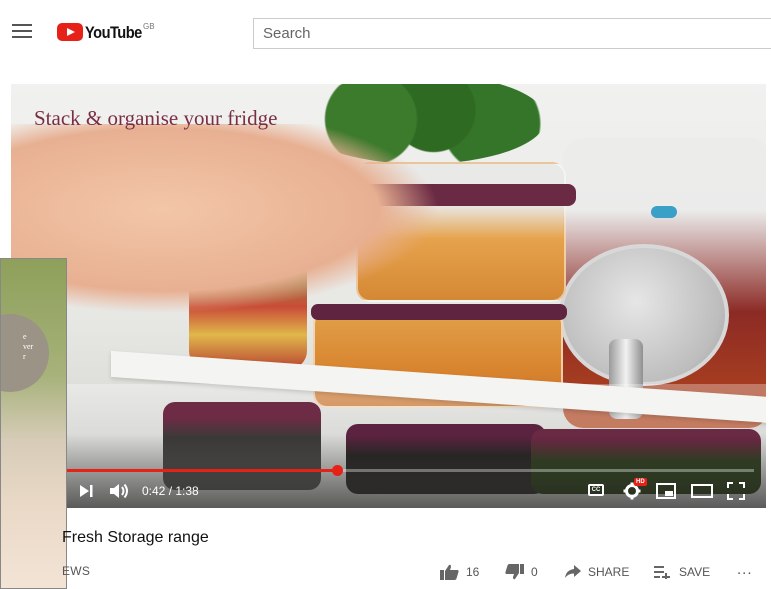 Image resolution: width=771 pixels, height=589 pixels. What do you see at coordinates (135, 537) in the screenshot?
I see `video-title: Fresh Storage range` at bounding box center [135, 537].